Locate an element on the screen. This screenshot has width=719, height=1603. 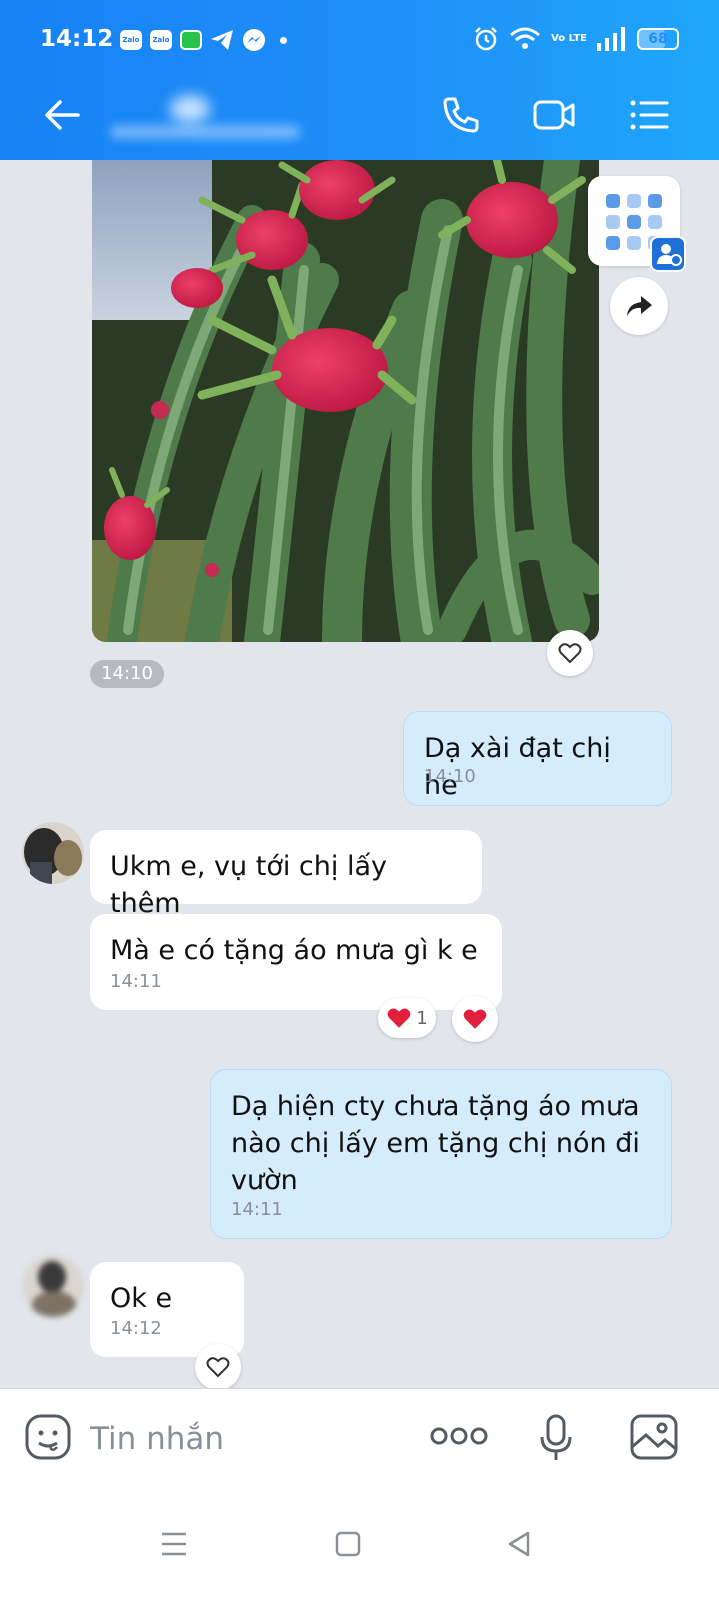
share-arrow-icon is located at coordinates (639, 306).